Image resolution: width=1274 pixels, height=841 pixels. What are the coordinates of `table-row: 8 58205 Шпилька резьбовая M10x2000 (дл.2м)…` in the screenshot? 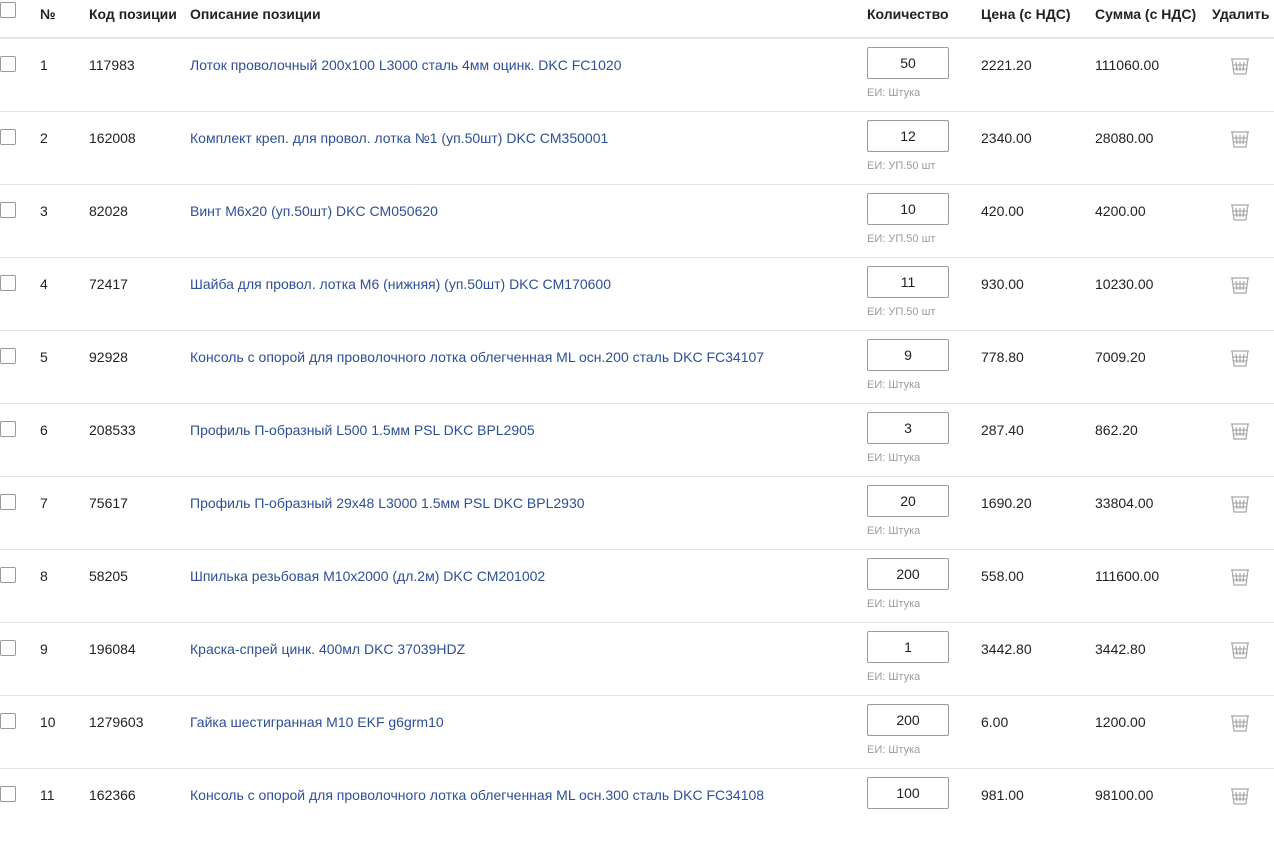 It's located at (637, 586).